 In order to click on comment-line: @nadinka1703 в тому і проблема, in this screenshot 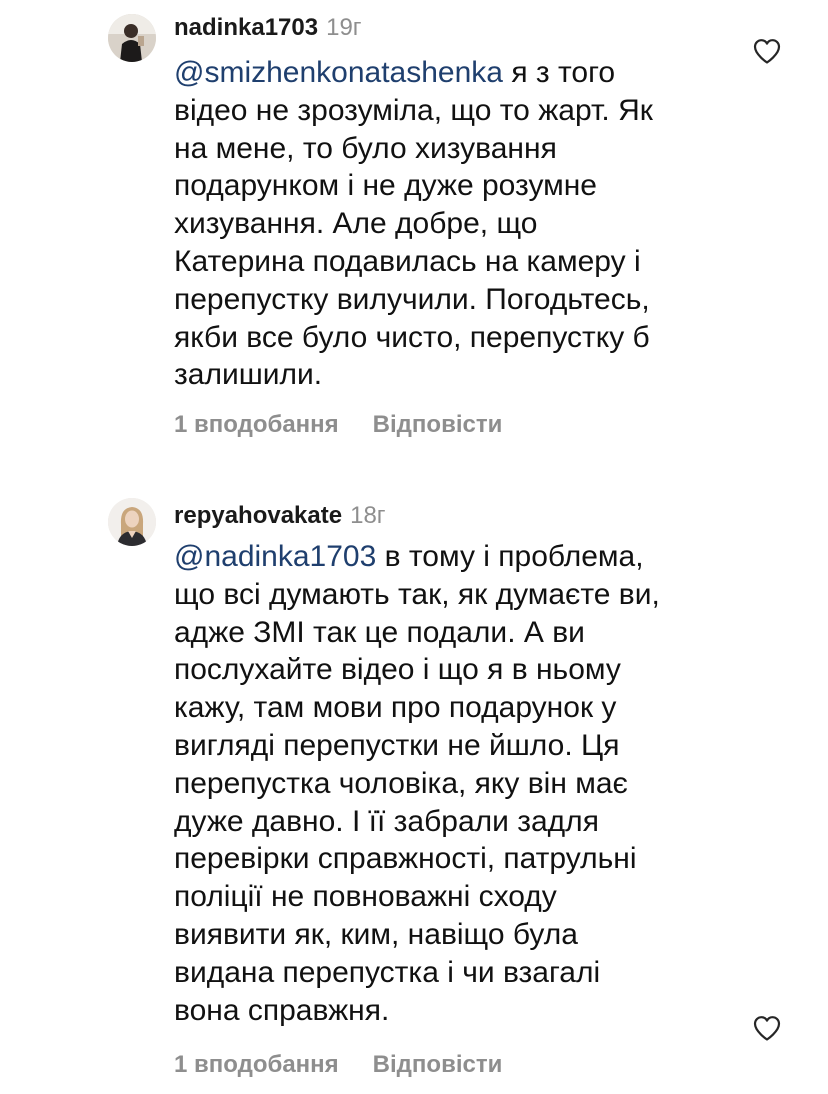, I will do `click(454, 557)`.